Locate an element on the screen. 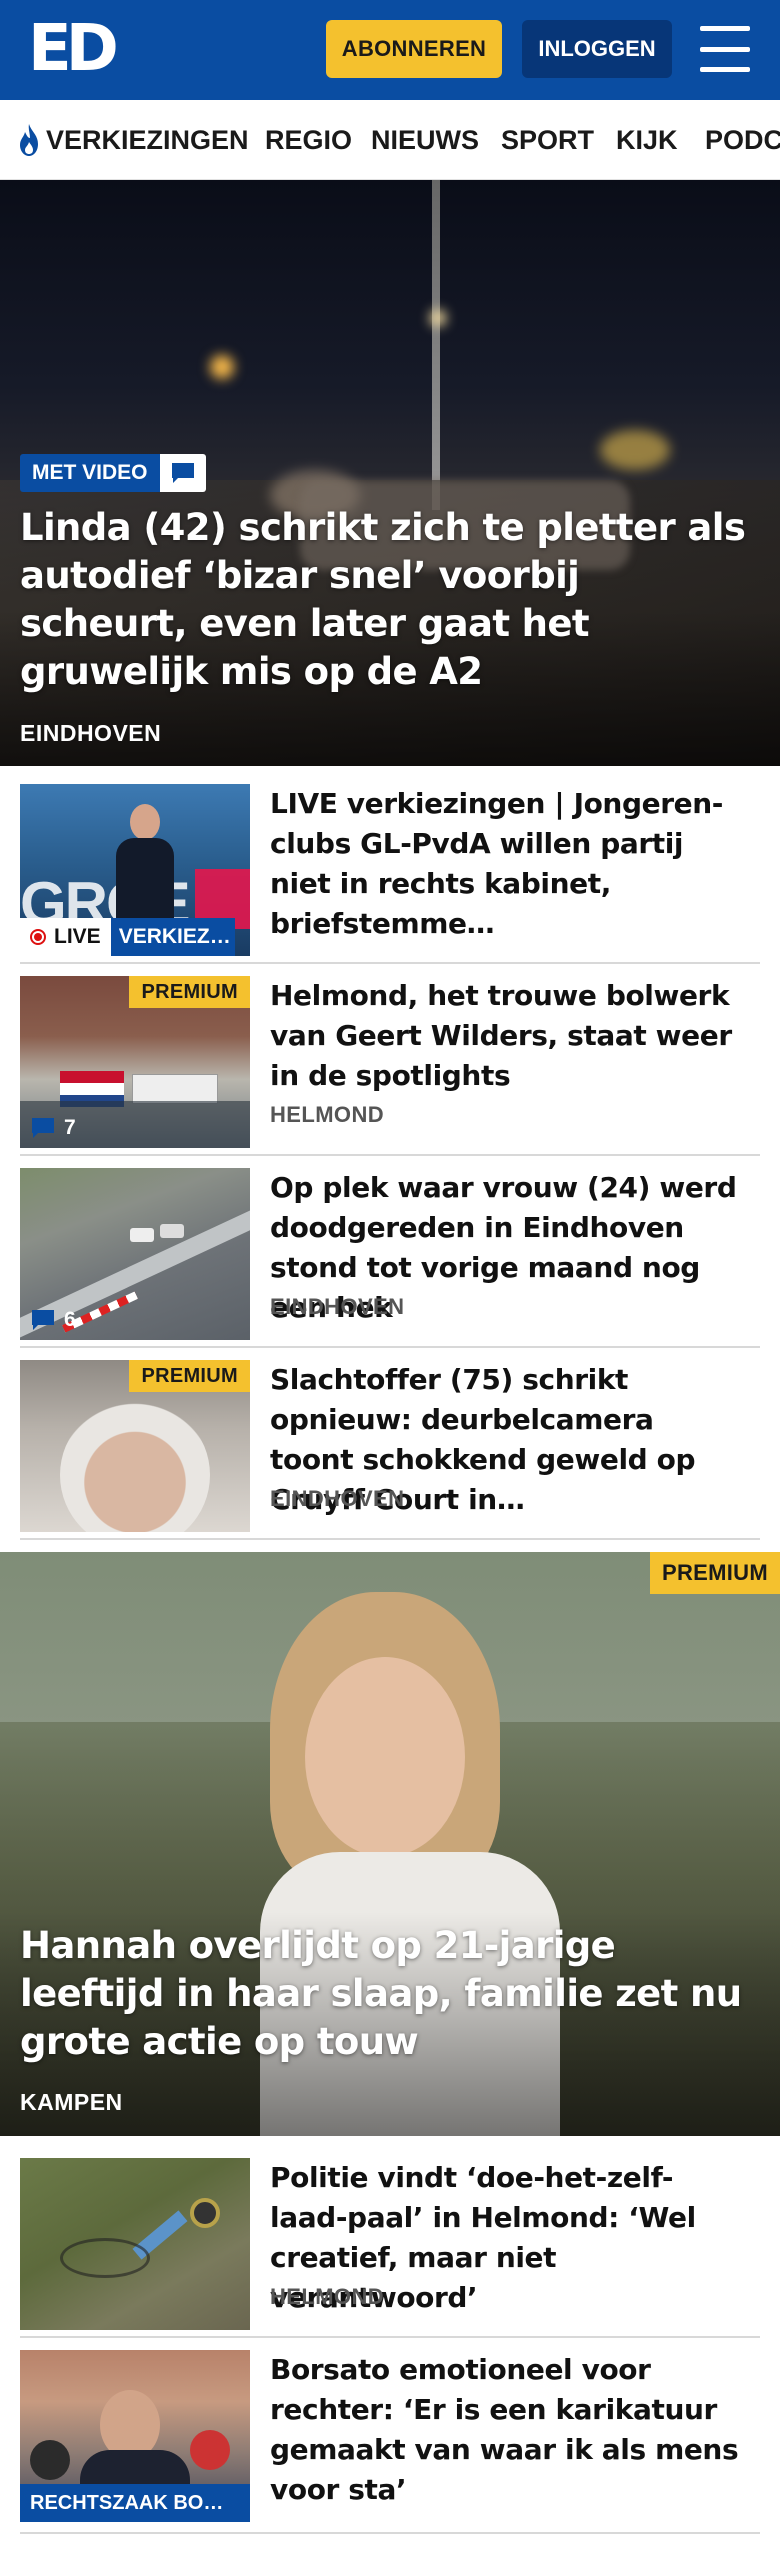 The width and height of the screenshot is (780, 2560). nav-label: SPORT is located at coordinates (548, 139).